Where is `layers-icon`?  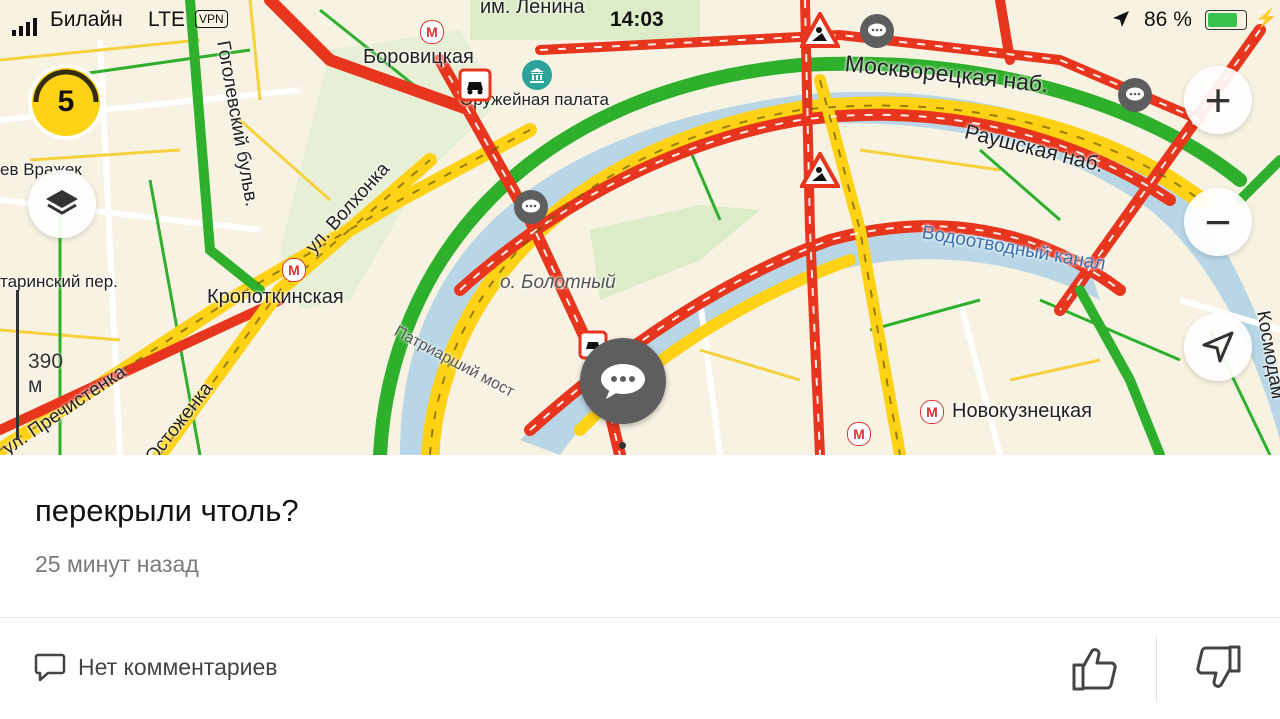 layers-icon is located at coordinates (62, 202).